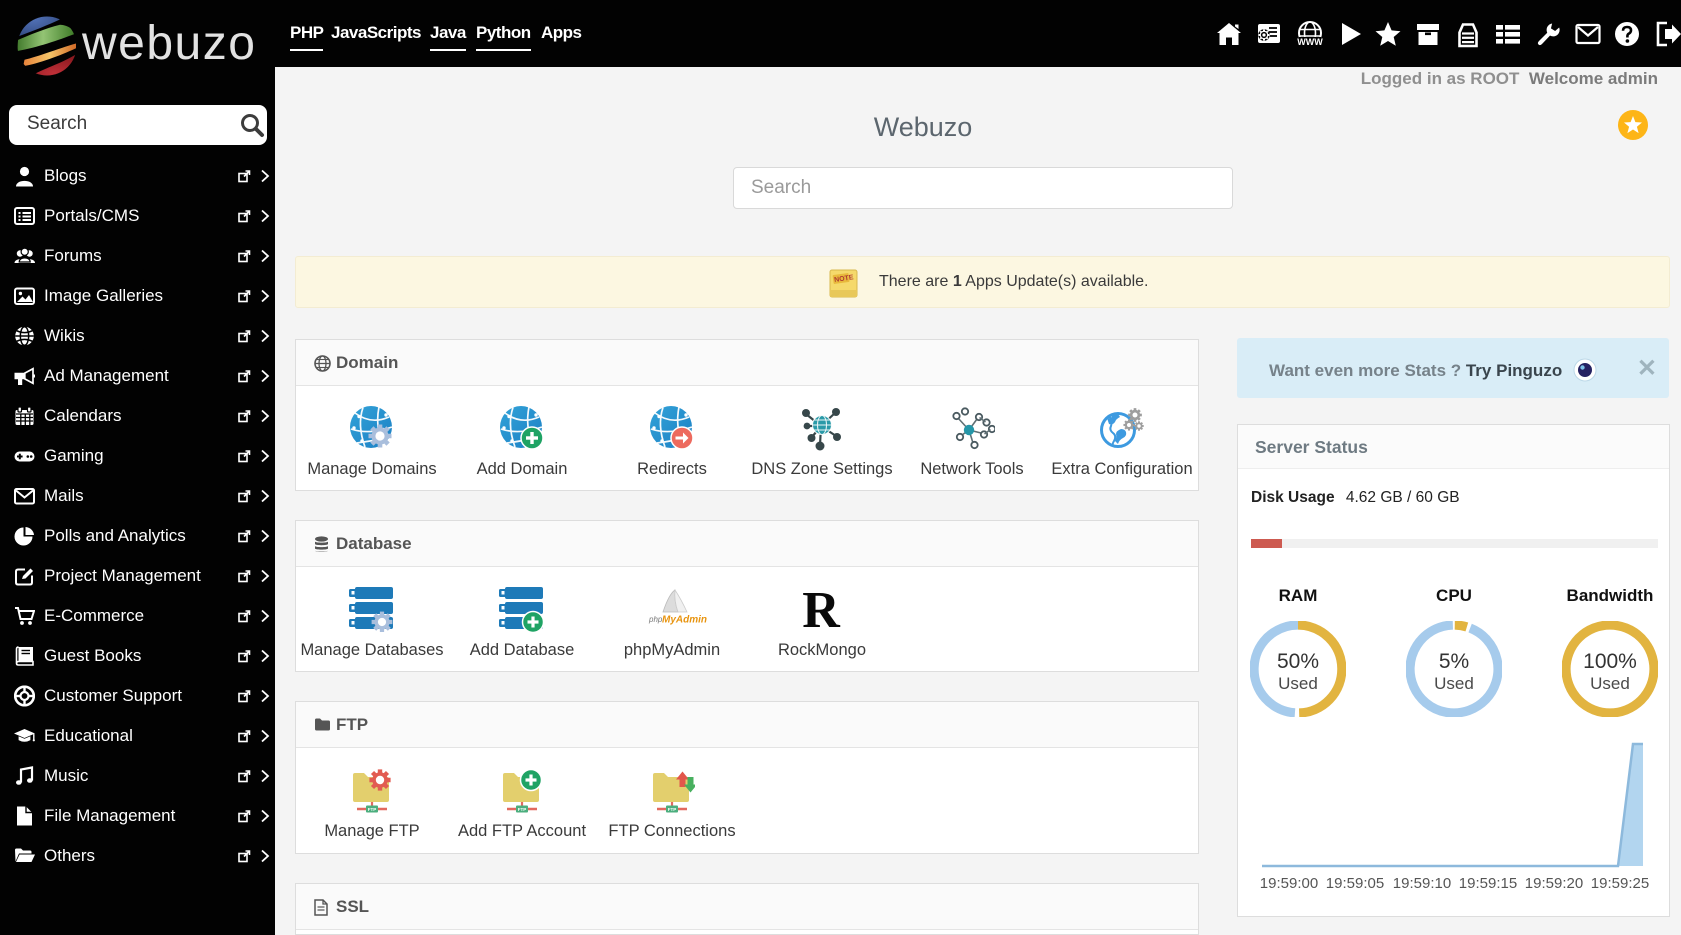 Image resolution: width=1681 pixels, height=935 pixels. I want to click on svg-text: R, so click(821, 609).